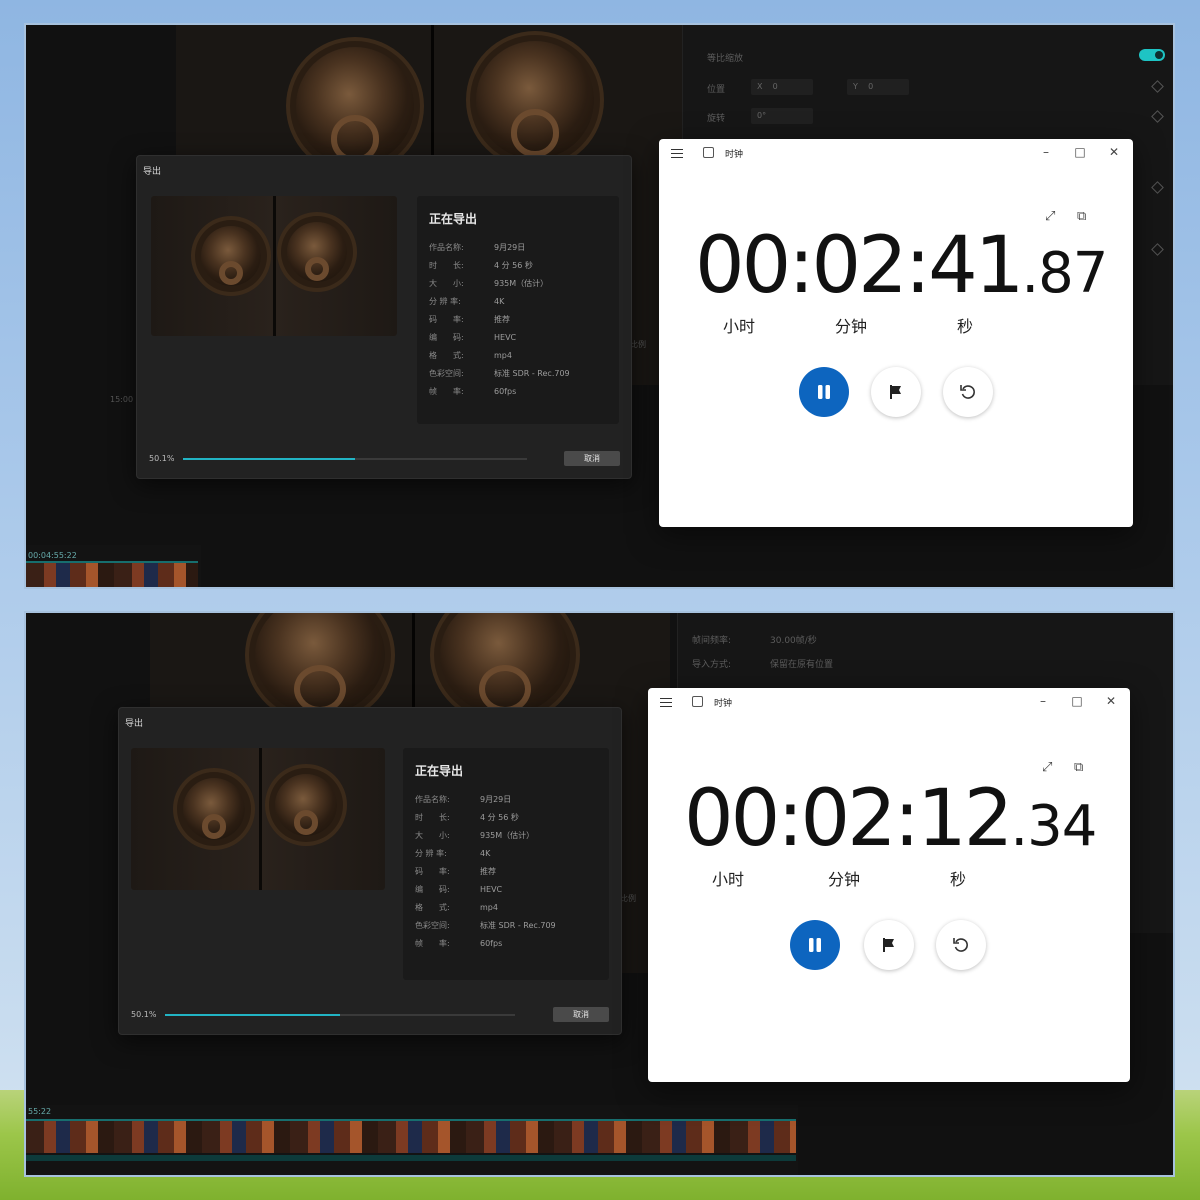  I want to click on position-x-field: X 0, so click(782, 87).